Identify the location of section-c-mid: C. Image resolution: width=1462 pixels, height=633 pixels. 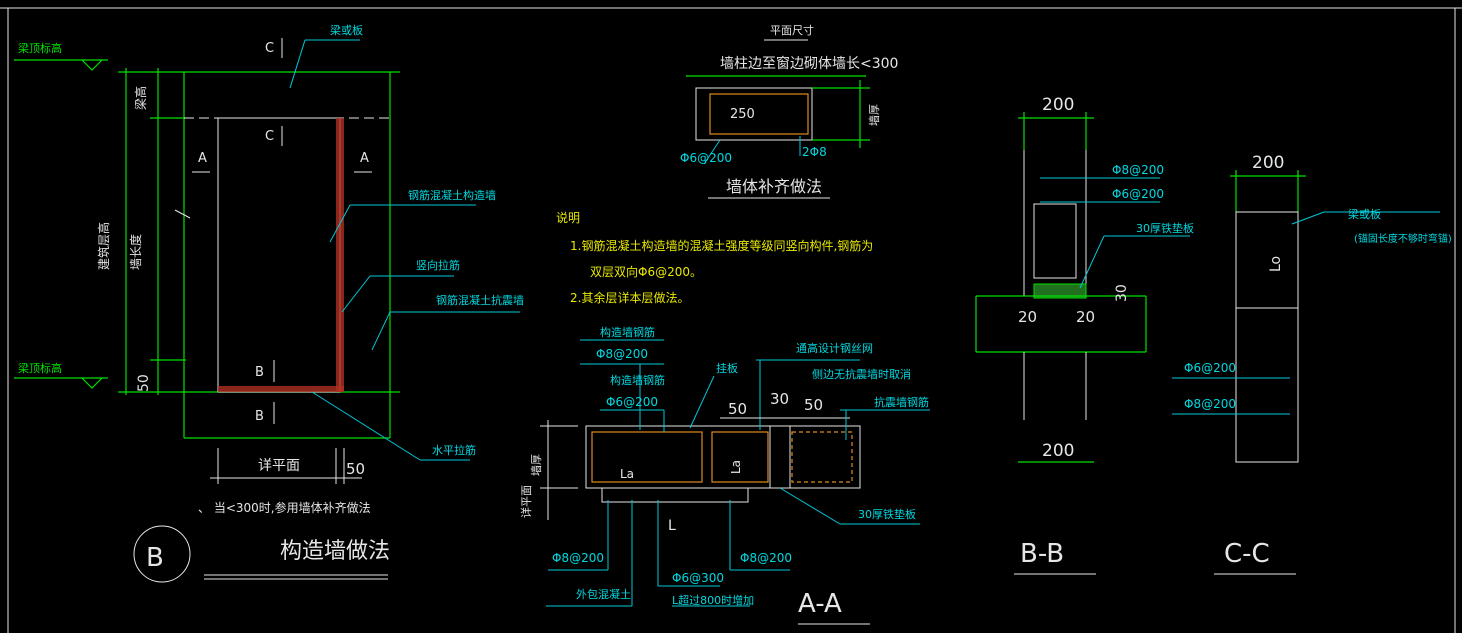
(269, 136).